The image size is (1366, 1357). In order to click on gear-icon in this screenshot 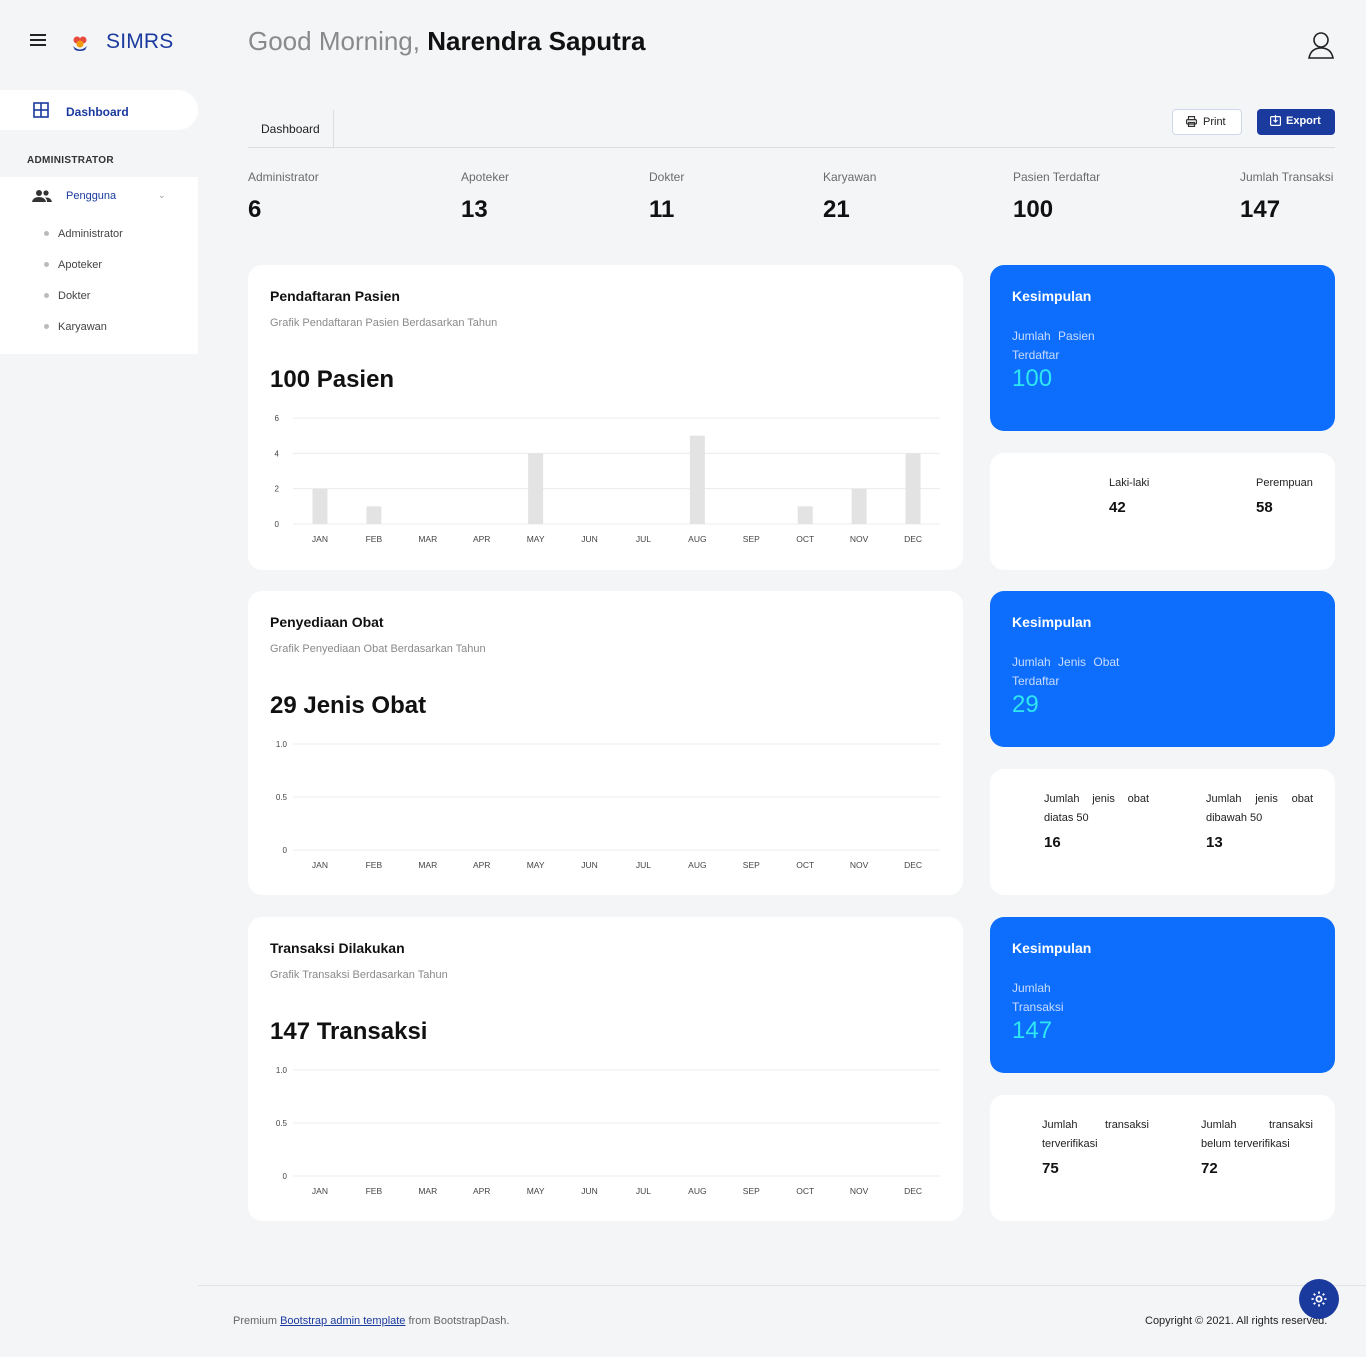, I will do `click(1319, 1299)`.